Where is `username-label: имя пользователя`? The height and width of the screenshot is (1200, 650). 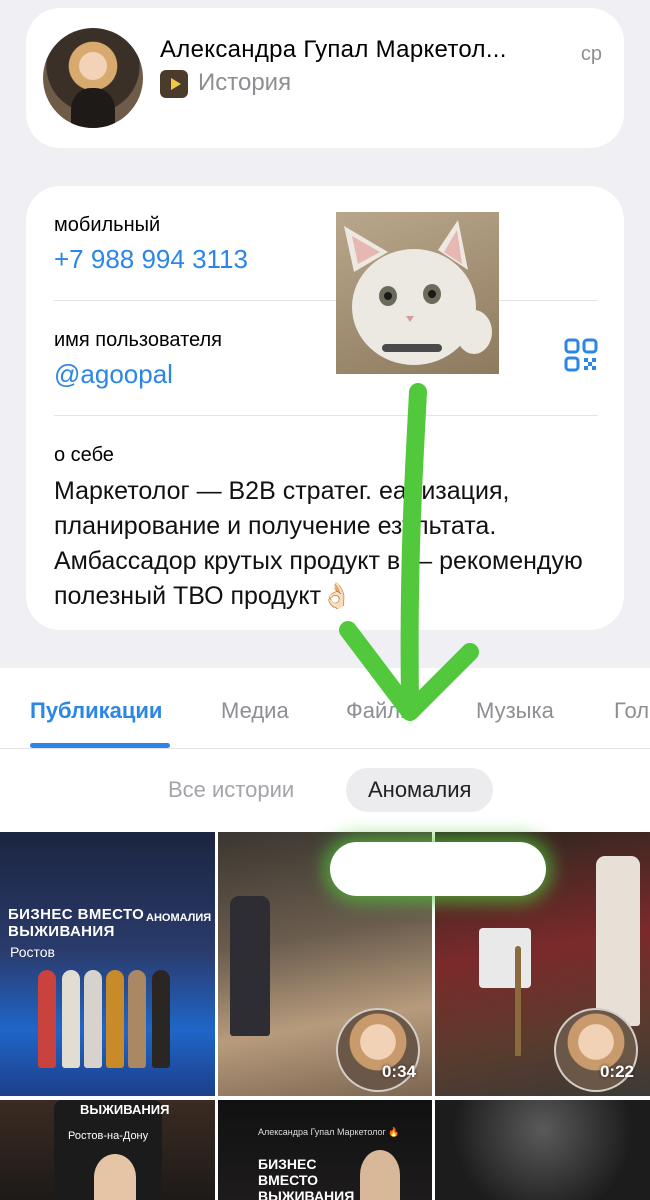
username-label: имя пользователя is located at coordinates (138, 340).